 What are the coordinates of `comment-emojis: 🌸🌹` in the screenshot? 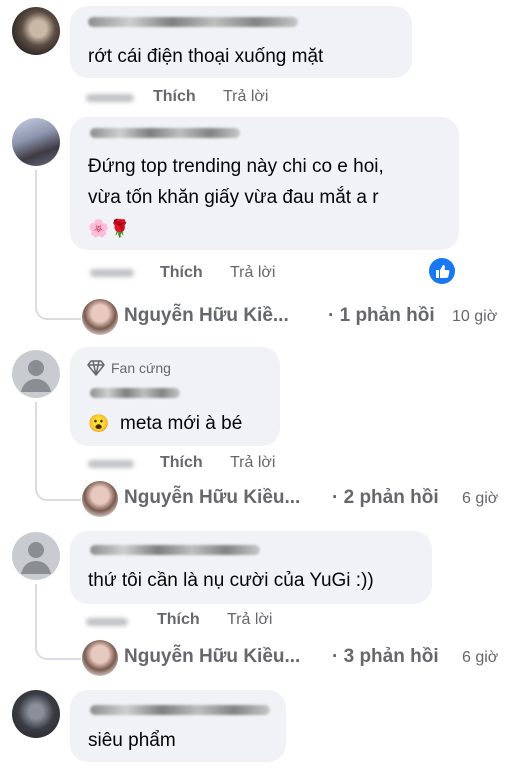 It's located at (109, 228).